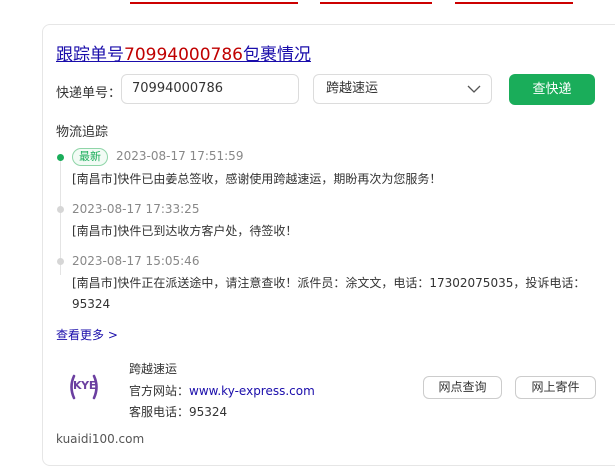 This screenshot has width=615, height=466. Describe the element at coordinates (402, 89) in the screenshot. I see `courier-company-select: 跨越速运` at that location.